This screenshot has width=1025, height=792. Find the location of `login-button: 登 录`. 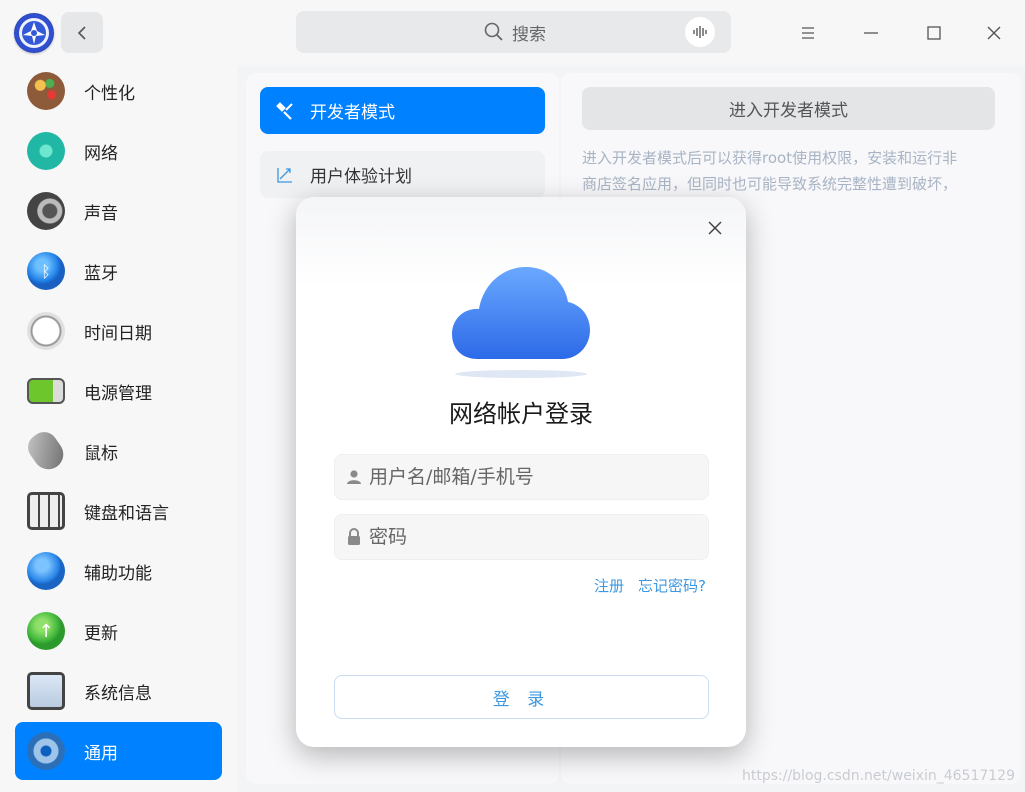

login-button: 登 录 is located at coordinates (521, 697).